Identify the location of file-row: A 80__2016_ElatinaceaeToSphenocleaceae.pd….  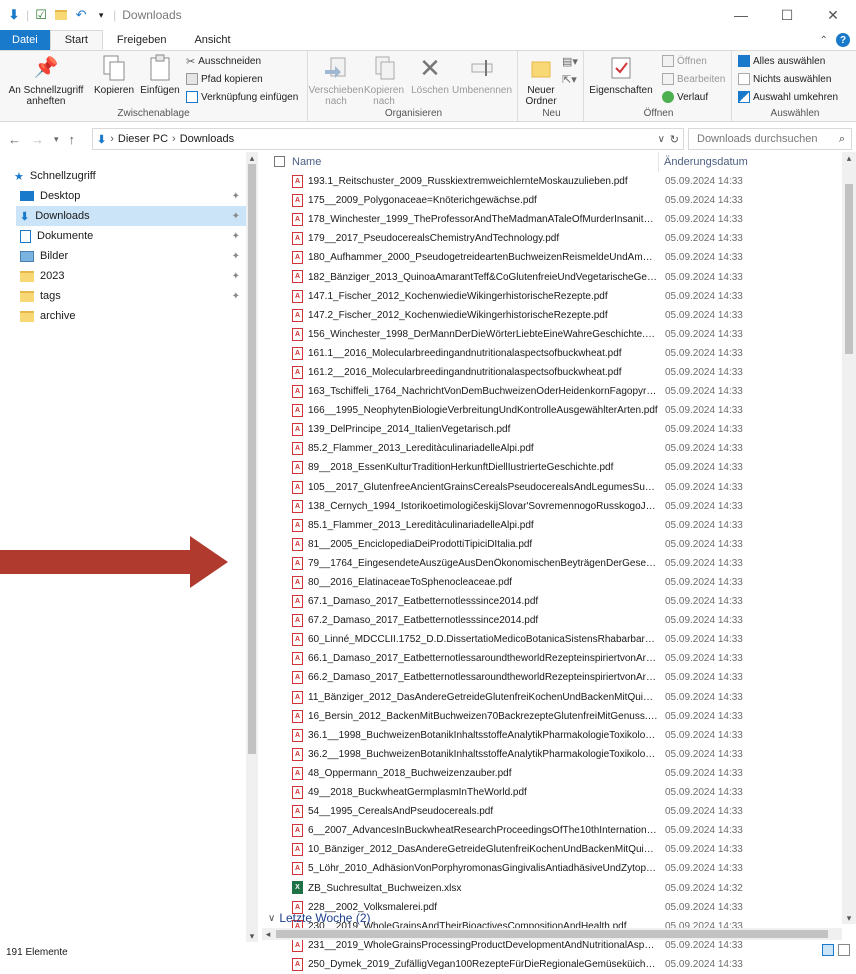
(552, 582).